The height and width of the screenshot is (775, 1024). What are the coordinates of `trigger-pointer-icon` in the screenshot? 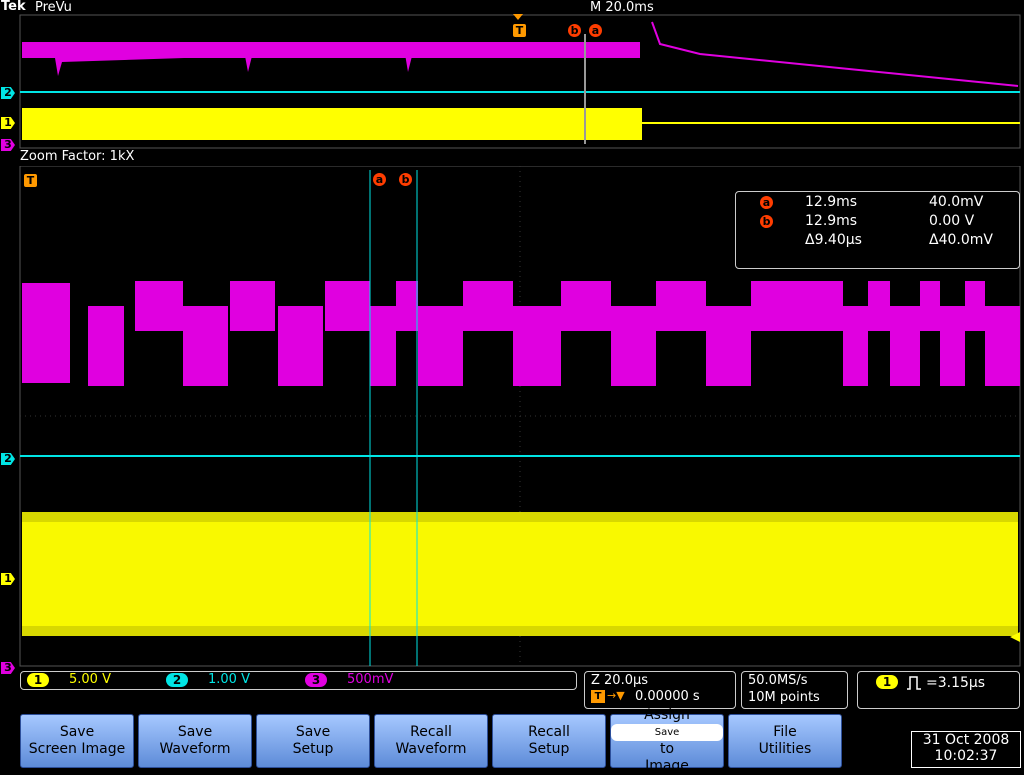 It's located at (518, 17).